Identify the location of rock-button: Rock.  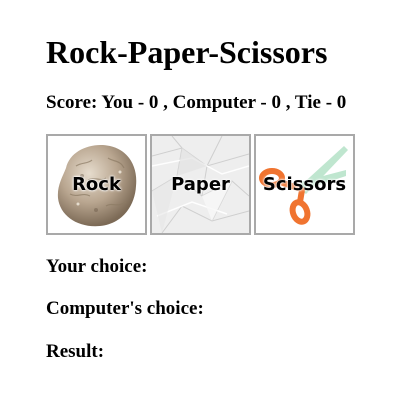
(96, 184).